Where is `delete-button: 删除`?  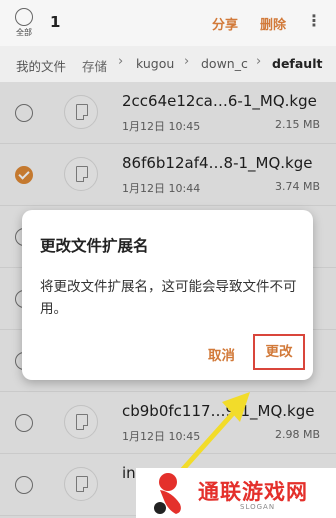
delete-button: 删除 is located at coordinates (273, 23).